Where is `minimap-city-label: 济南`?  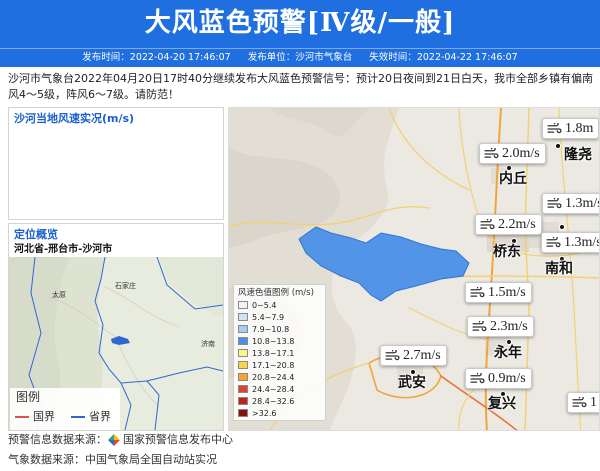
minimap-city-label: 济南 is located at coordinates (208, 344).